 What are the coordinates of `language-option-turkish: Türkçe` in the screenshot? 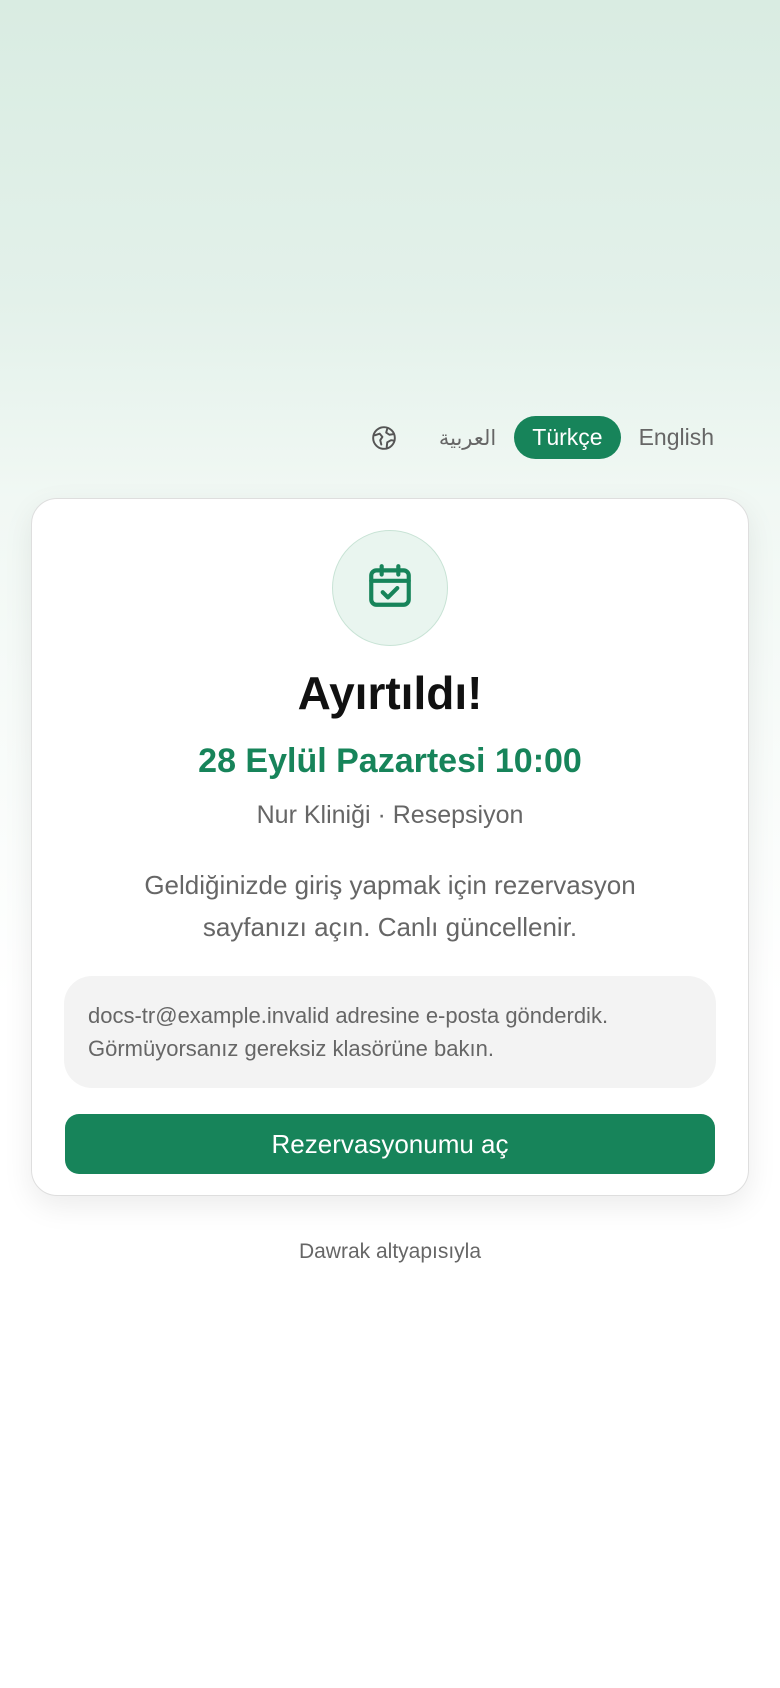 It's located at (567, 437).